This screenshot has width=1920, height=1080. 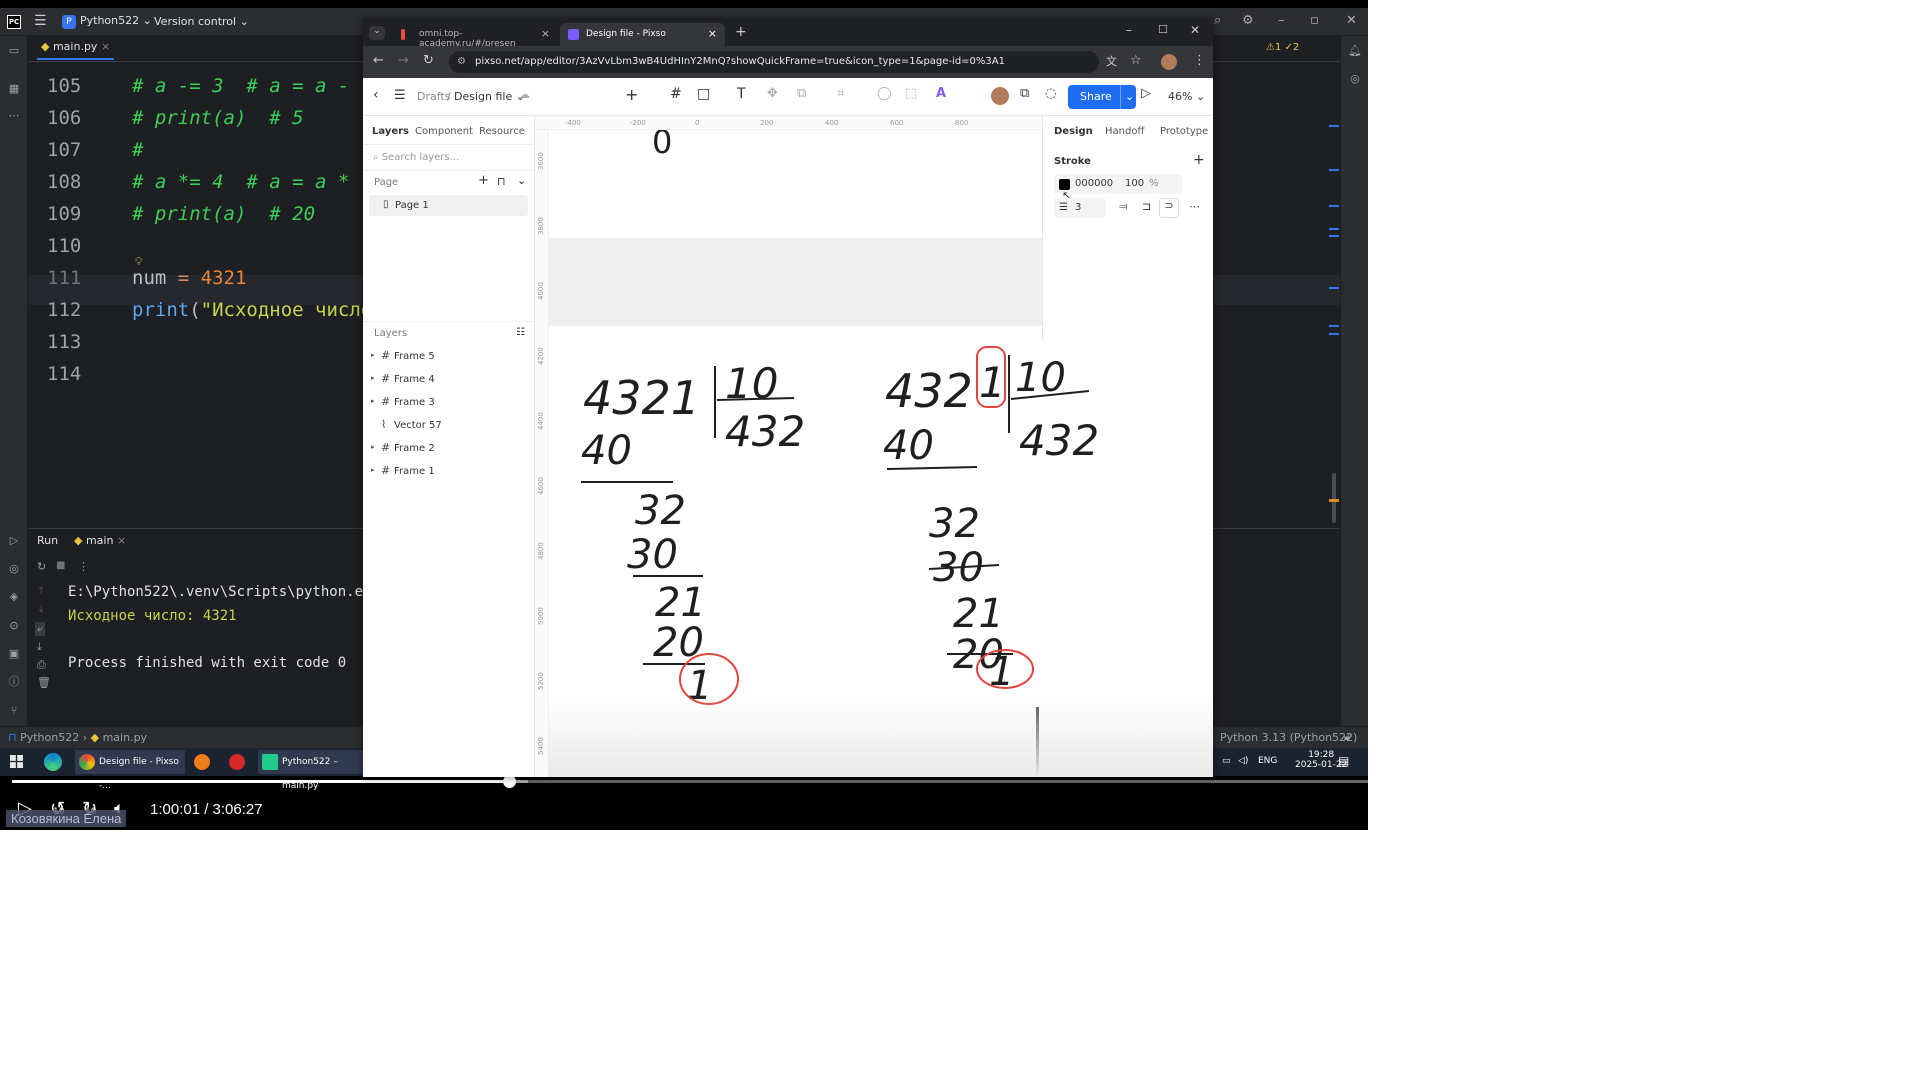 I want to click on services-icon: ⊙, so click(x=14, y=626).